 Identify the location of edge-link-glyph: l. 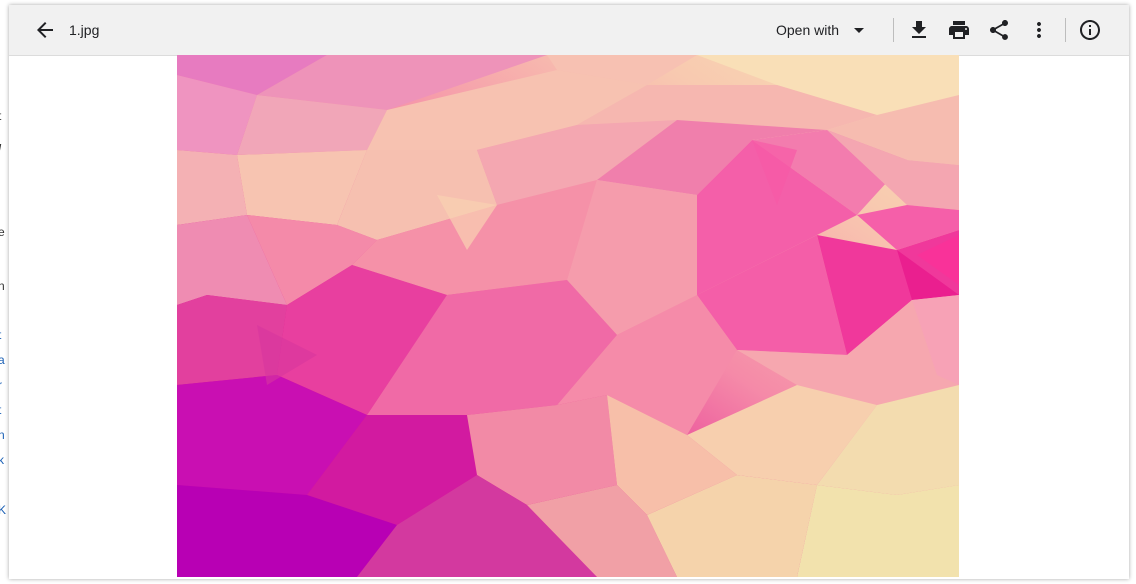
(0, 485).